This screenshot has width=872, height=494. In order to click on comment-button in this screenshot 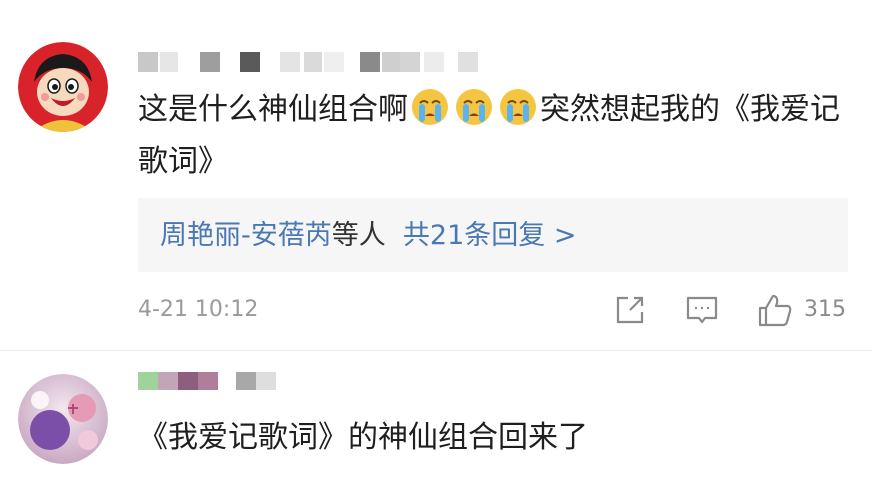, I will do `click(702, 310)`.